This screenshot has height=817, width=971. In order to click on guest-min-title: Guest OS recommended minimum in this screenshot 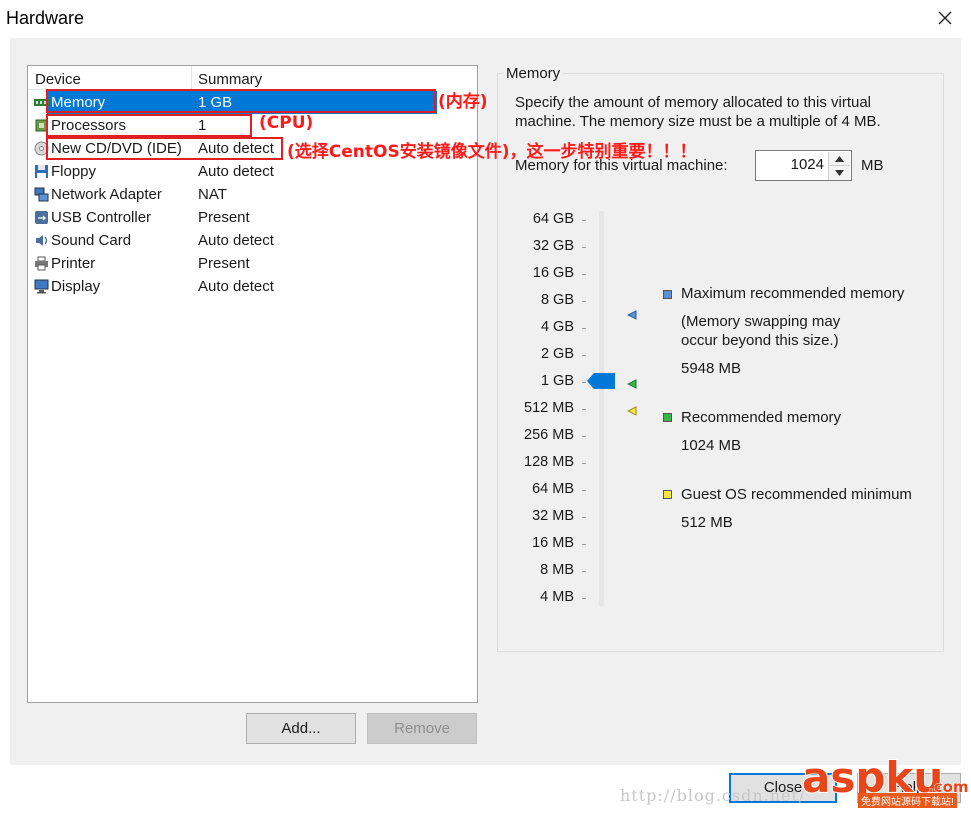, I will do `click(796, 494)`.